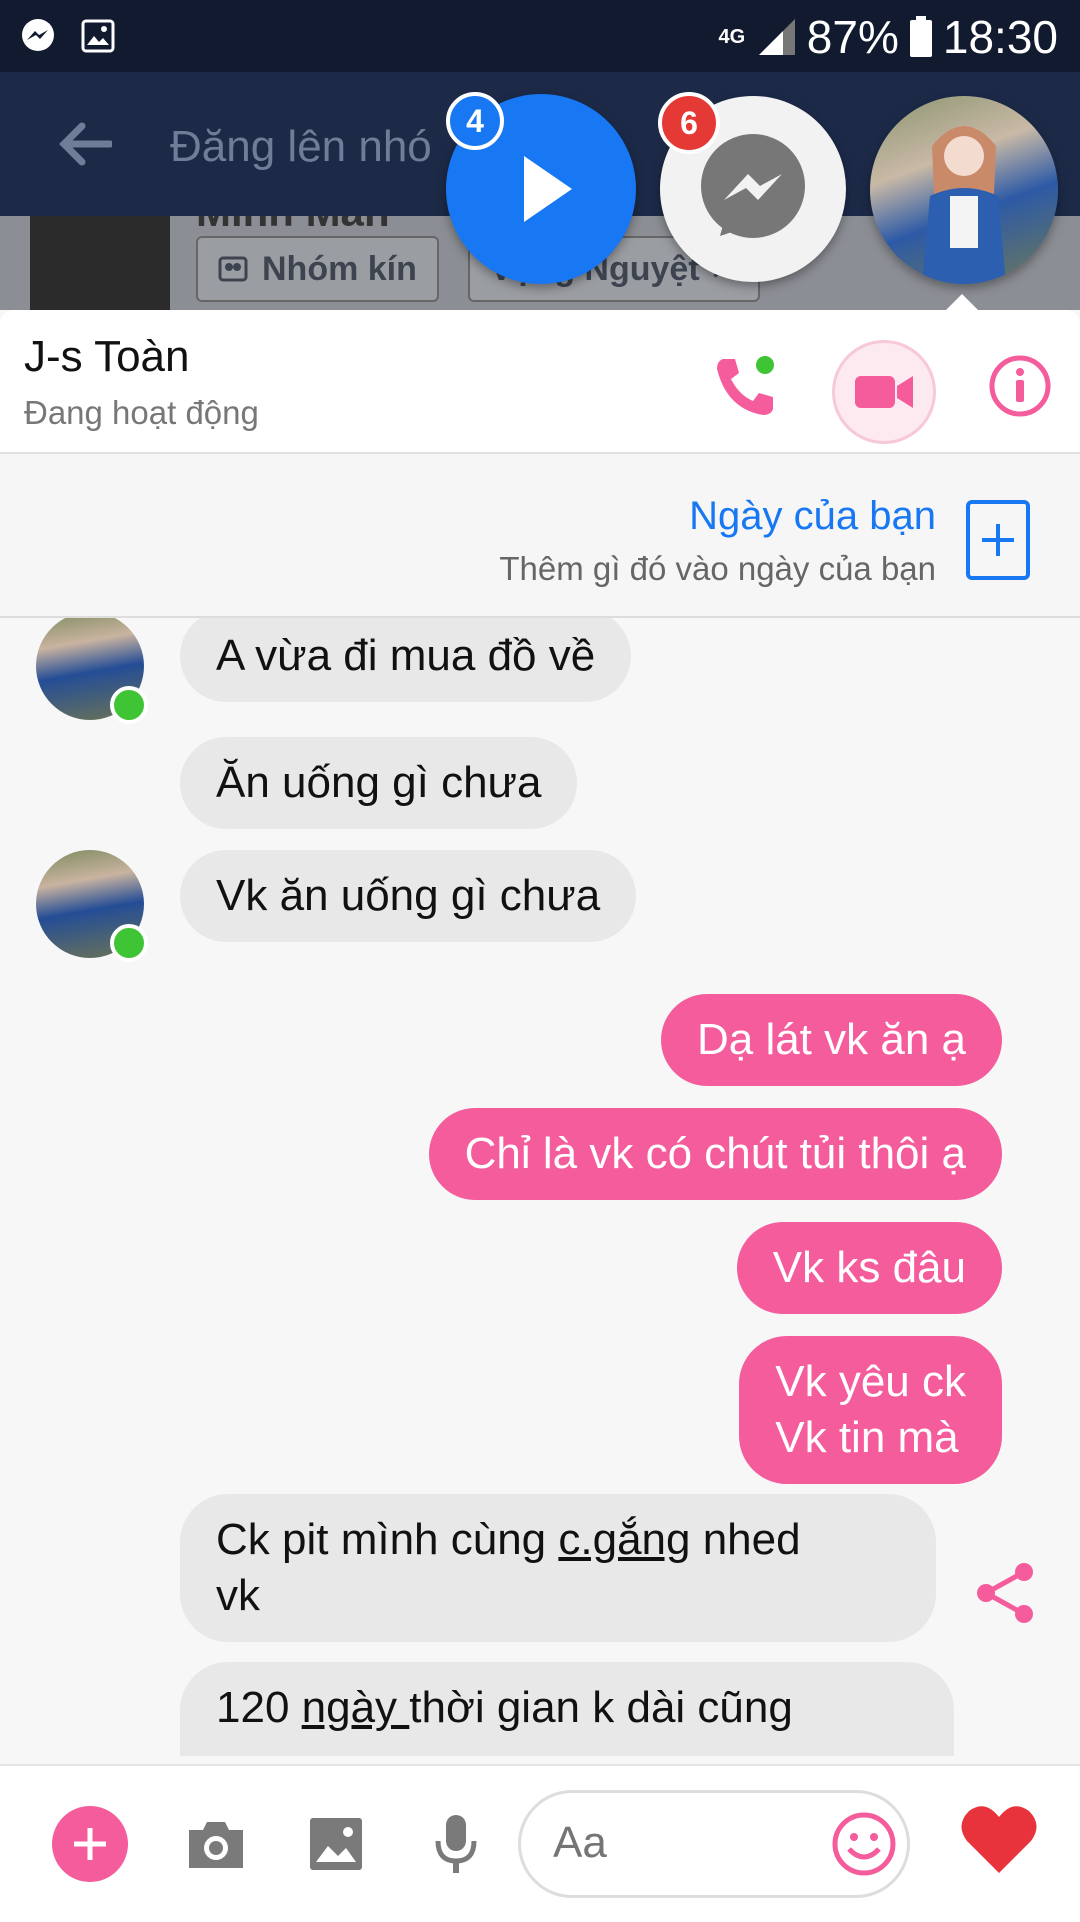 The height and width of the screenshot is (1922, 1080). I want to click on voice-call-button, so click(744, 386).